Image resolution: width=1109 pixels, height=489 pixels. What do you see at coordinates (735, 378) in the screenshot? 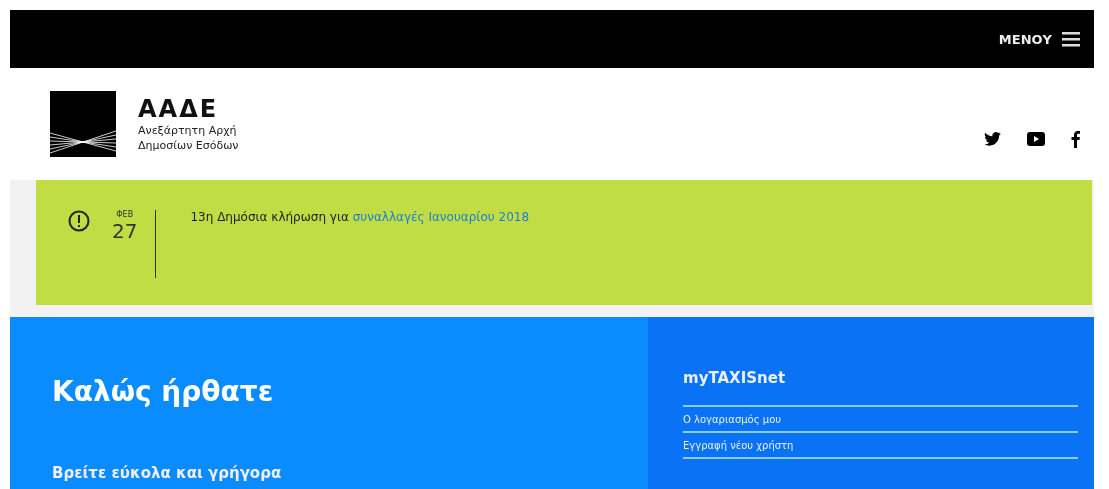
I see `sidebar-title: myTAXISnet` at bounding box center [735, 378].